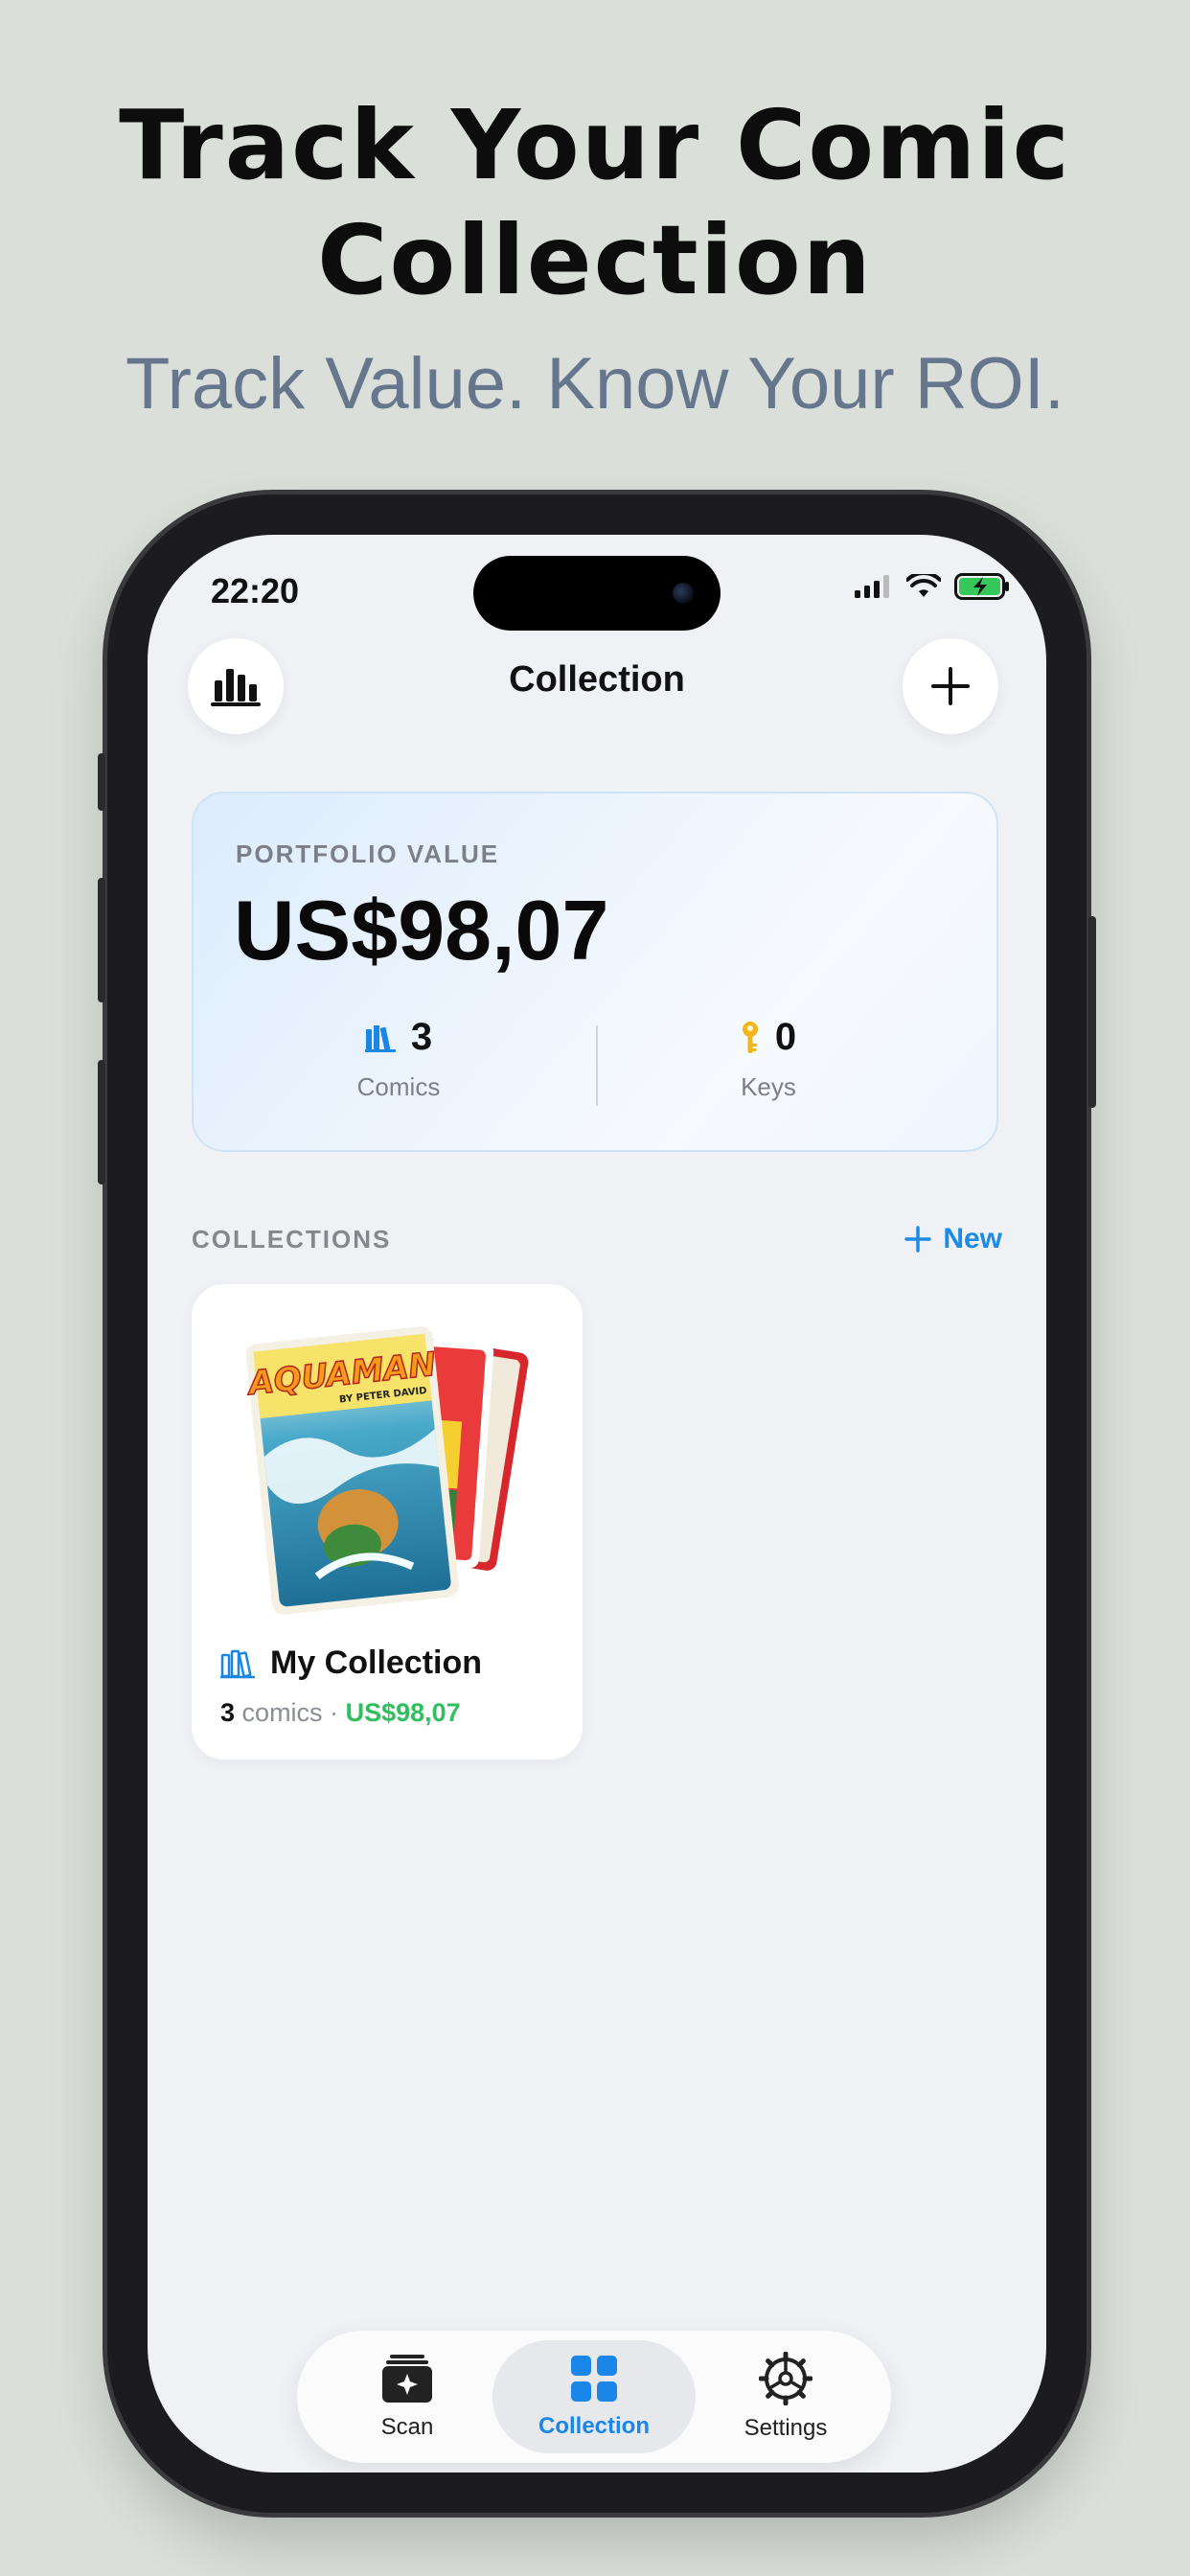 The height and width of the screenshot is (2576, 1190). I want to click on status-icons, so click(933, 586).